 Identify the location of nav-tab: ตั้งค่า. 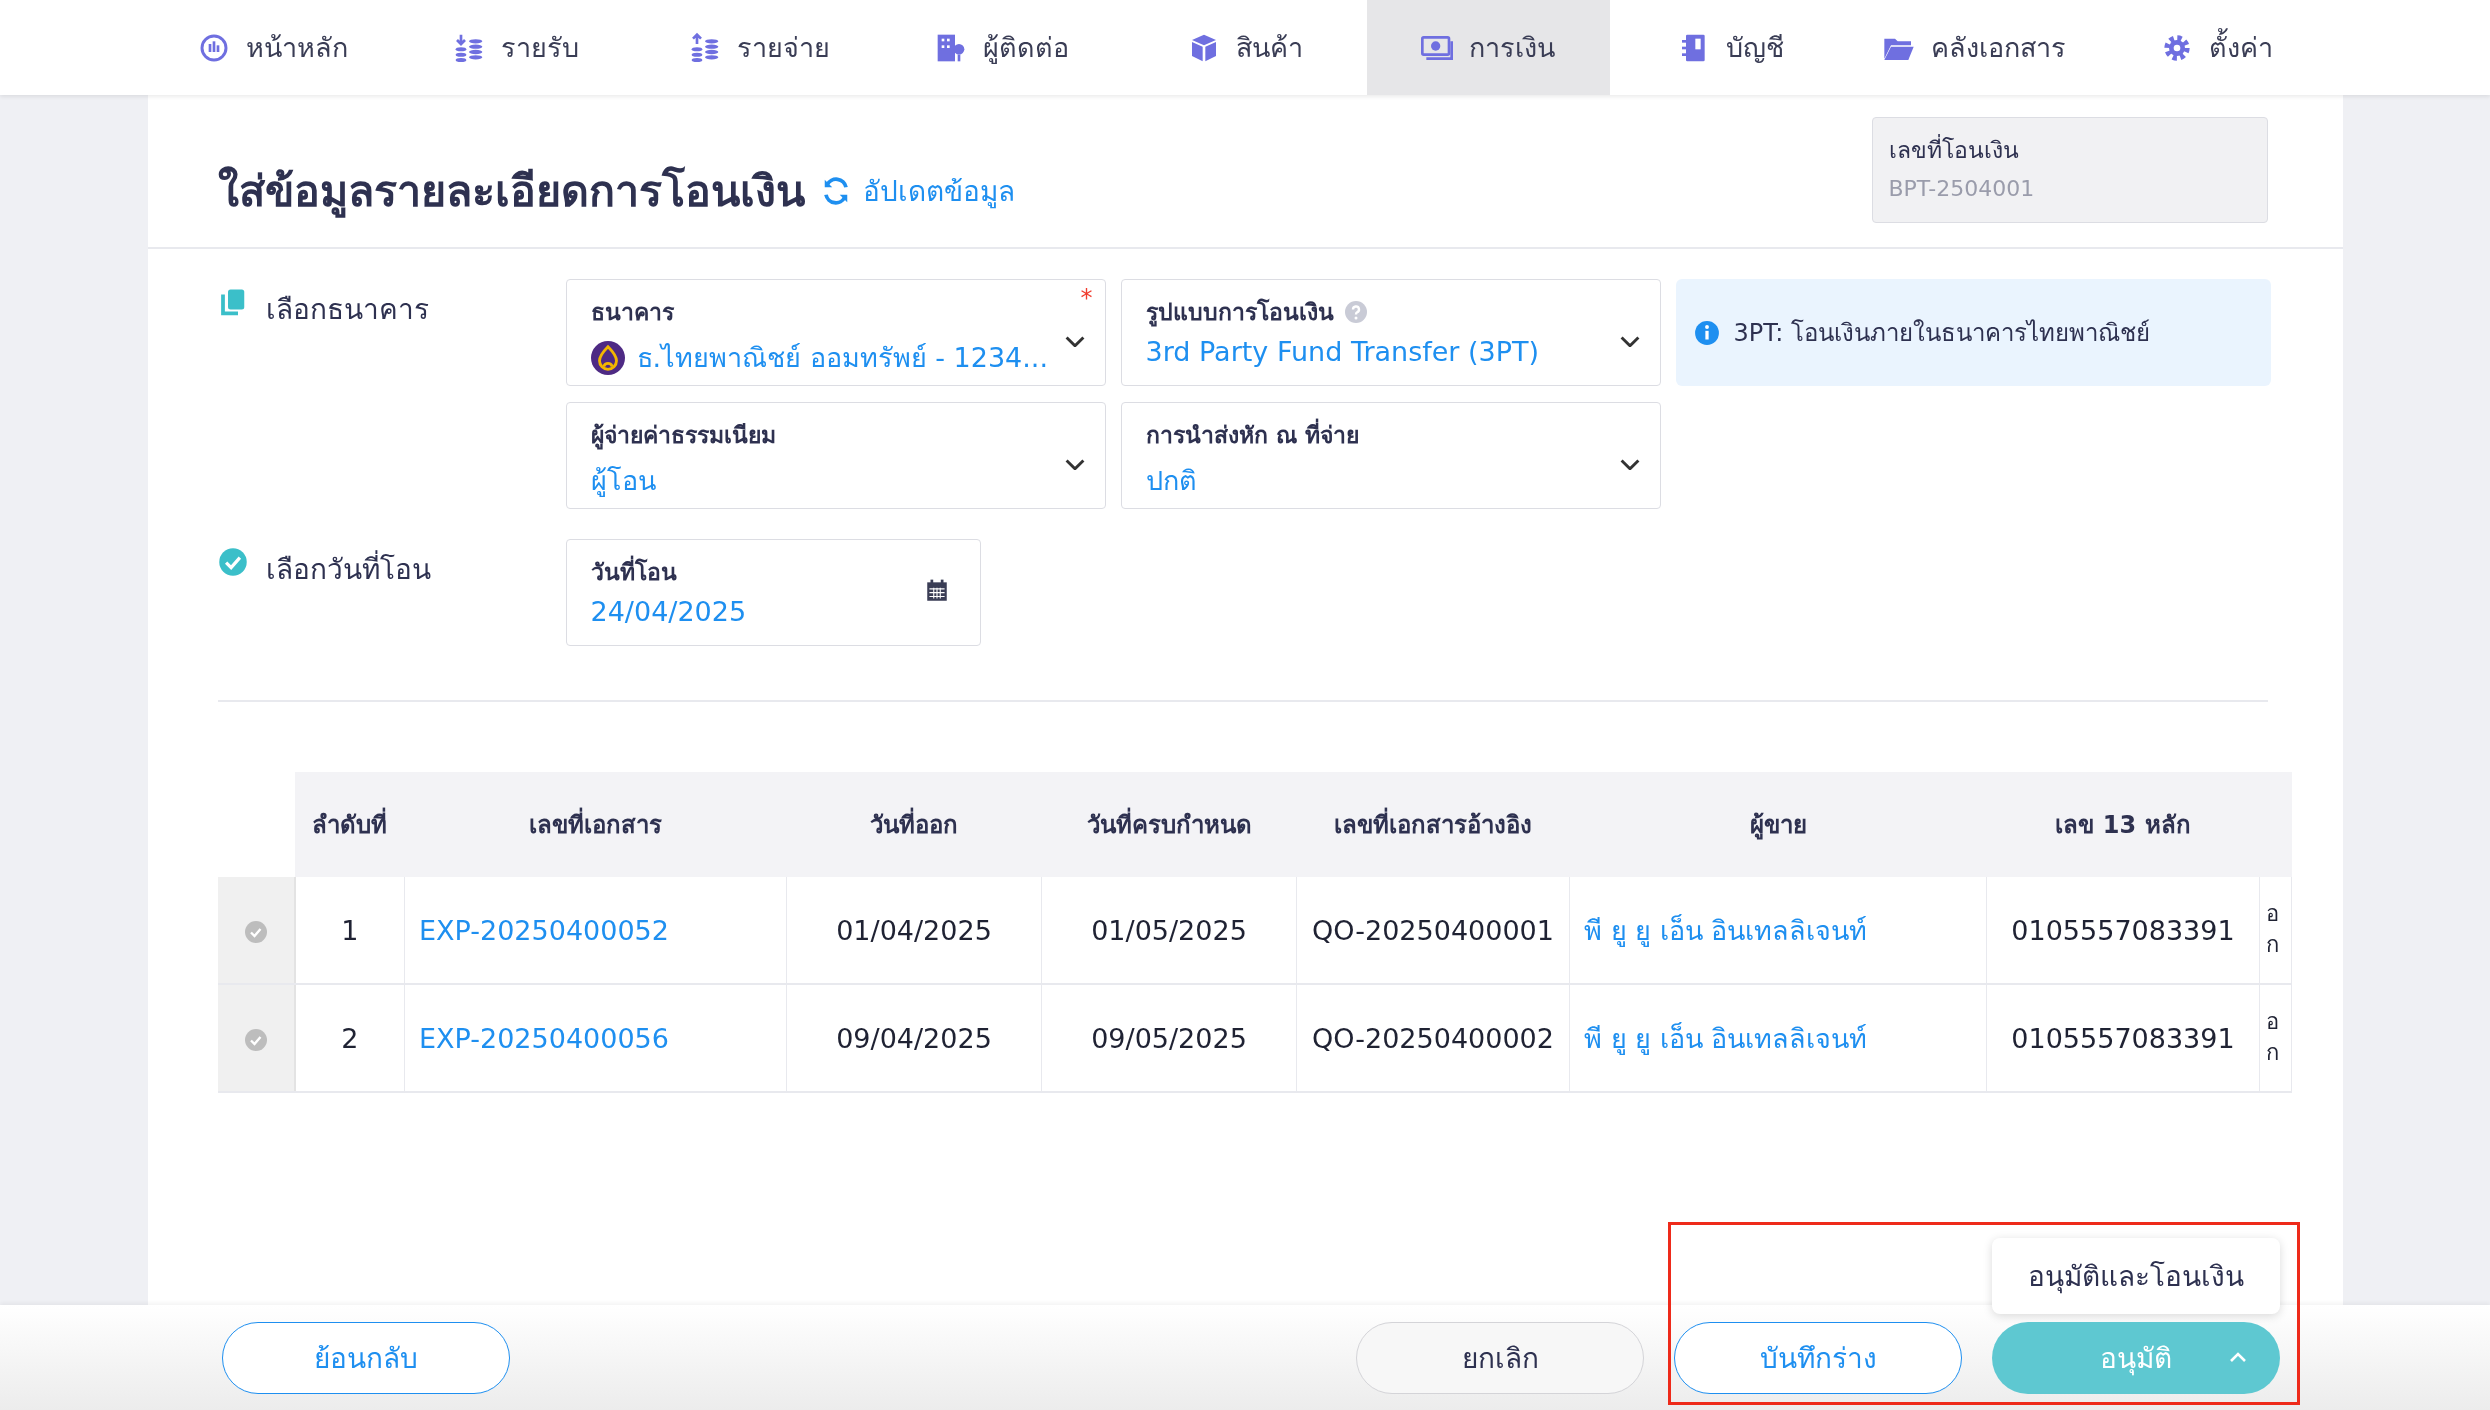
(2217, 47).